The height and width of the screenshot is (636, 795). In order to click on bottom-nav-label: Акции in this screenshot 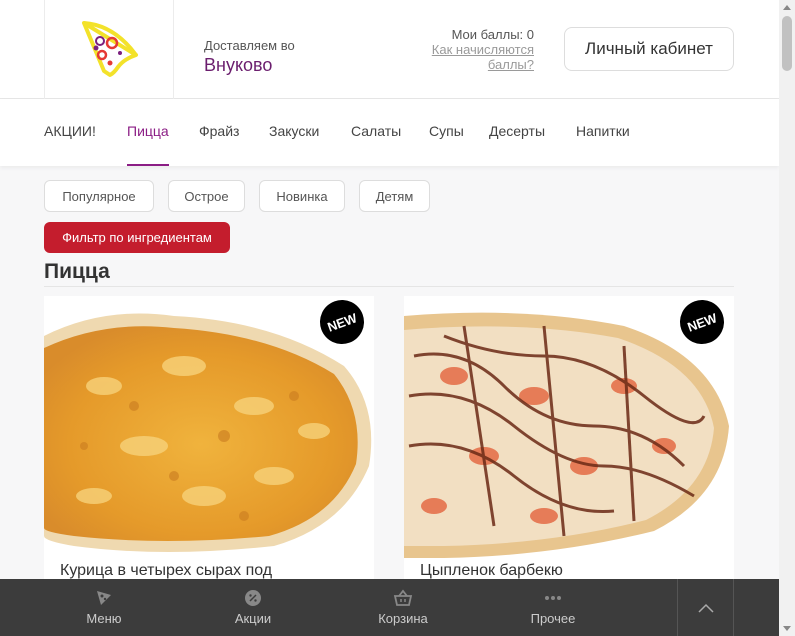, I will do `click(253, 618)`.